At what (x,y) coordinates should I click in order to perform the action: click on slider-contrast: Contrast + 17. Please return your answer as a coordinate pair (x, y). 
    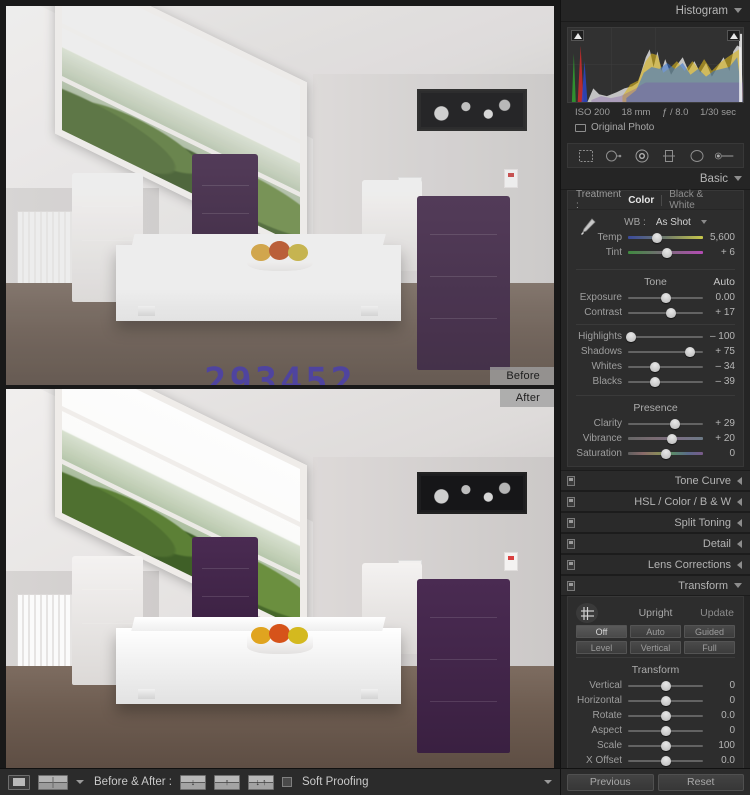
    Looking at the image, I should click on (655, 312).